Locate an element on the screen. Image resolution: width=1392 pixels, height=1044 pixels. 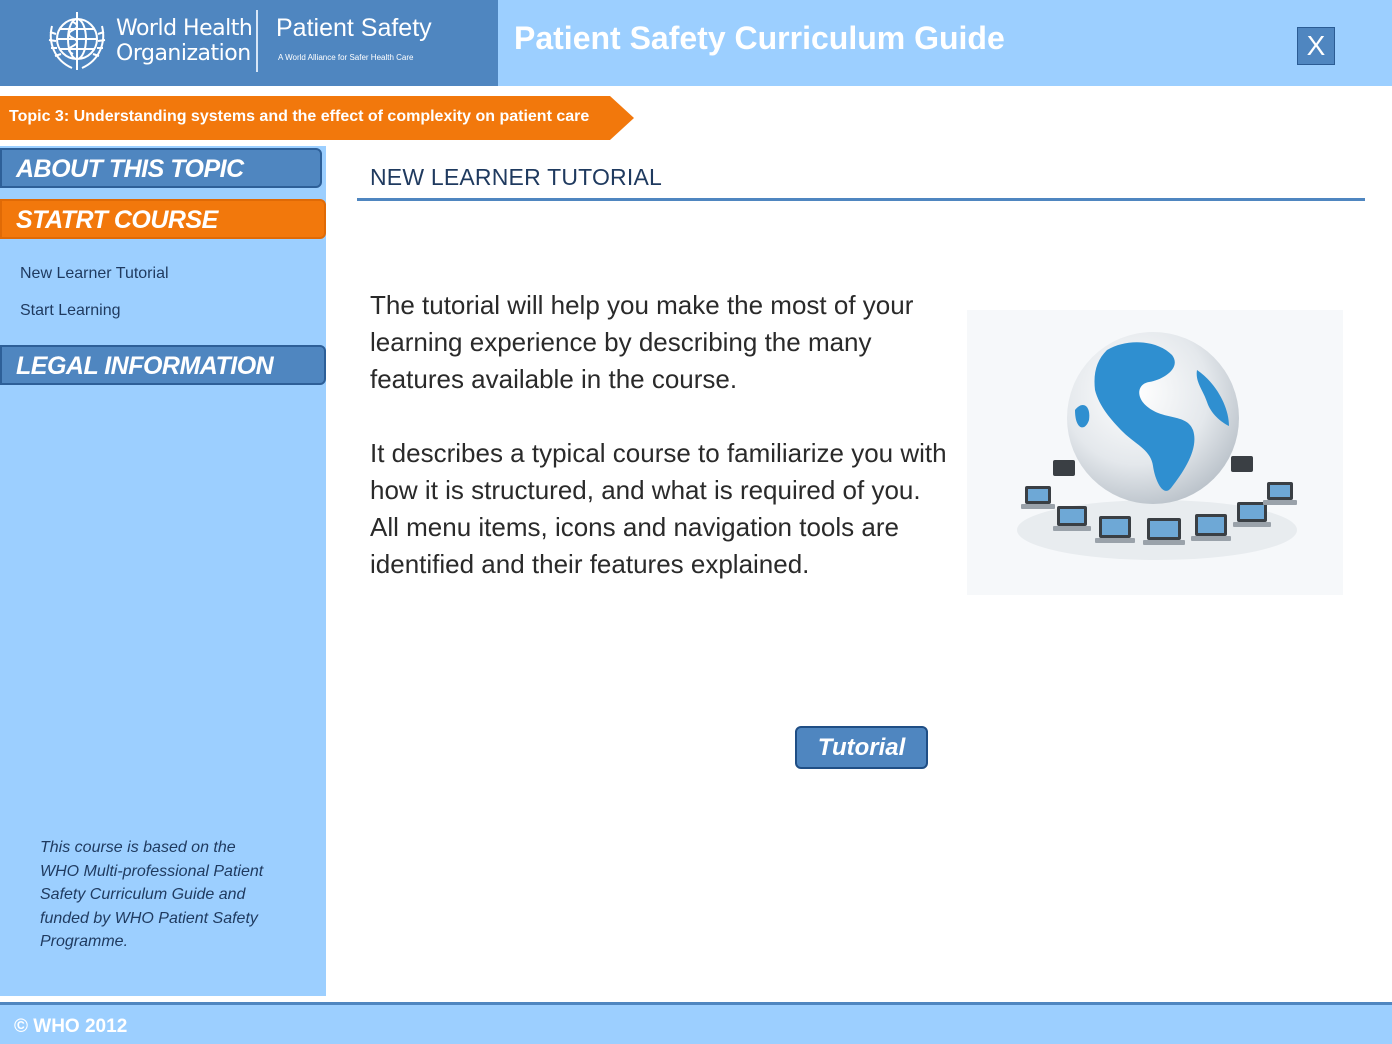
patient-safety-title: Patient Safety is located at coordinates (354, 28).